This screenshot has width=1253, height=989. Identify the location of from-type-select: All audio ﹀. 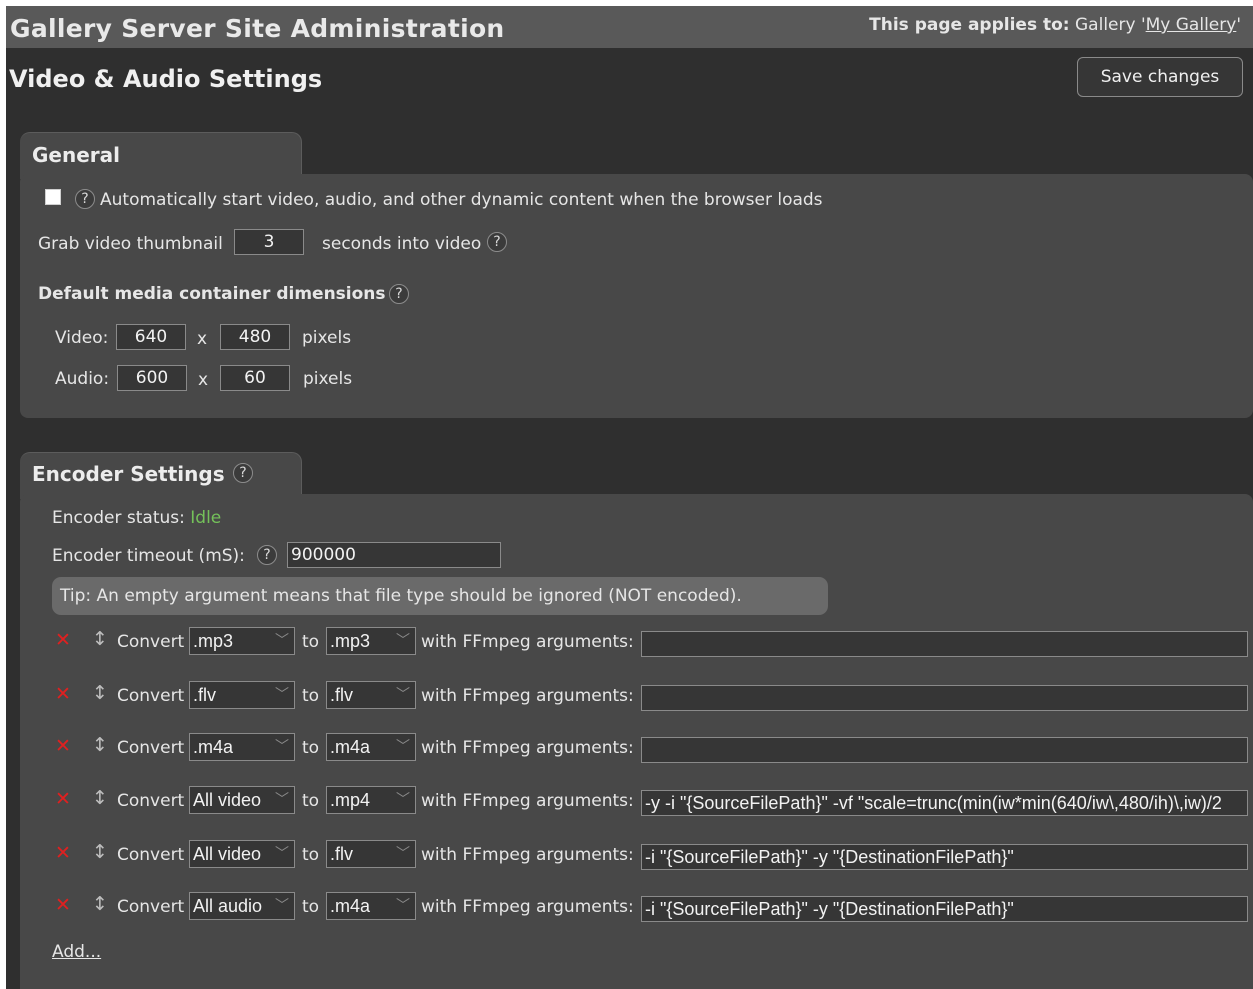
(242, 906).